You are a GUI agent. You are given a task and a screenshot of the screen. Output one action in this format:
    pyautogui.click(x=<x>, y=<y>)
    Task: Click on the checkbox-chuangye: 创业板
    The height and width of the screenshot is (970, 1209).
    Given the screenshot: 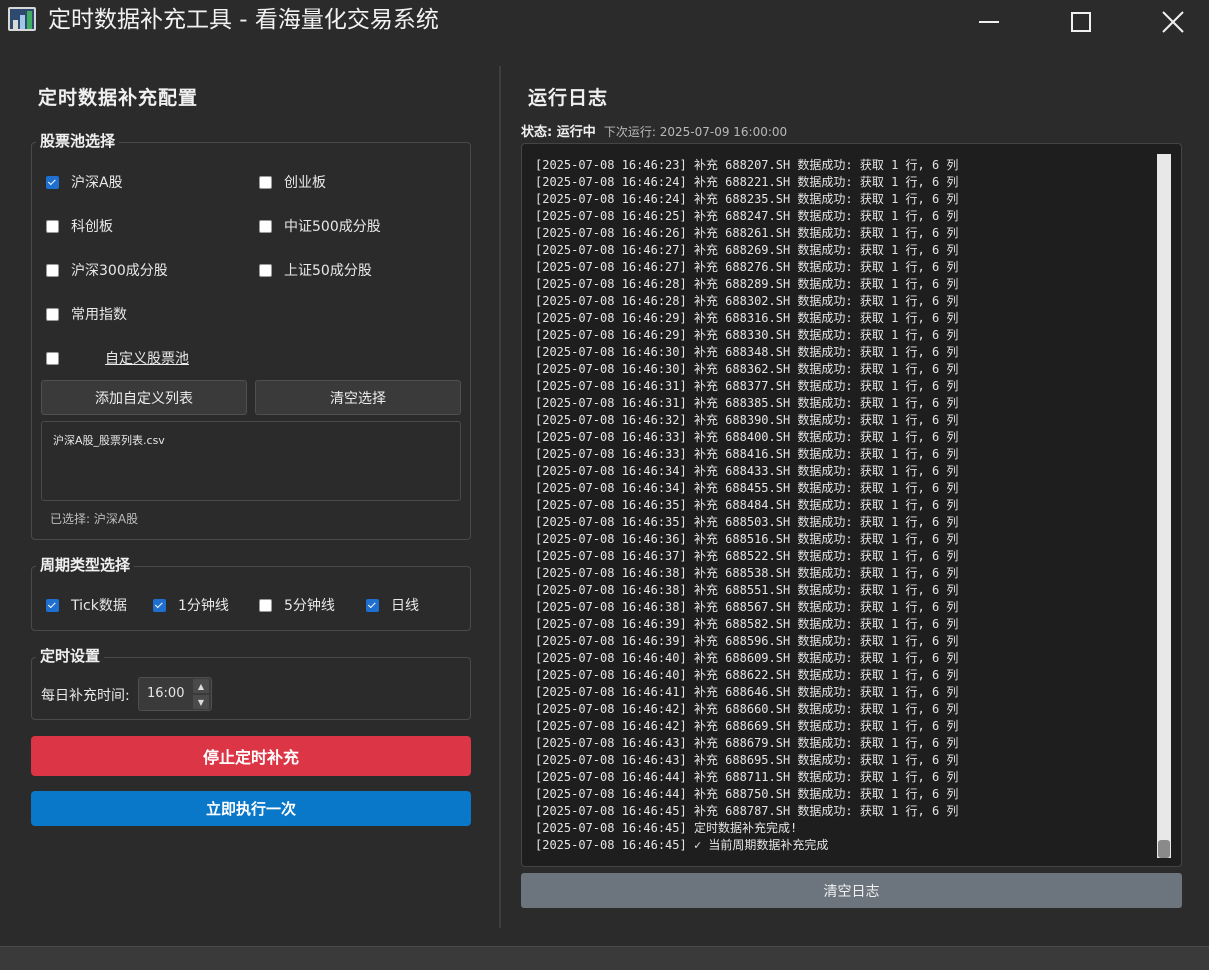 What is the action you would take?
    pyautogui.click(x=292, y=182)
    